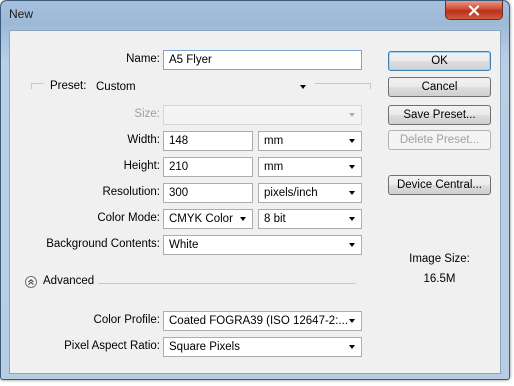  I want to click on close-button, so click(474, 10).